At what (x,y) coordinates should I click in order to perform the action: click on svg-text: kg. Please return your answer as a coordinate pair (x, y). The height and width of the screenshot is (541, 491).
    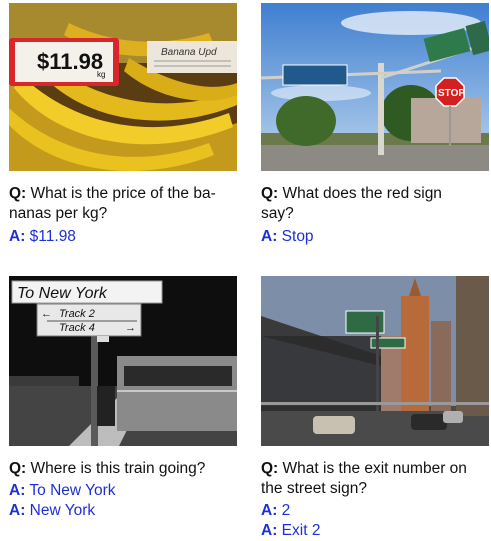
    Looking at the image, I should click on (101, 74).